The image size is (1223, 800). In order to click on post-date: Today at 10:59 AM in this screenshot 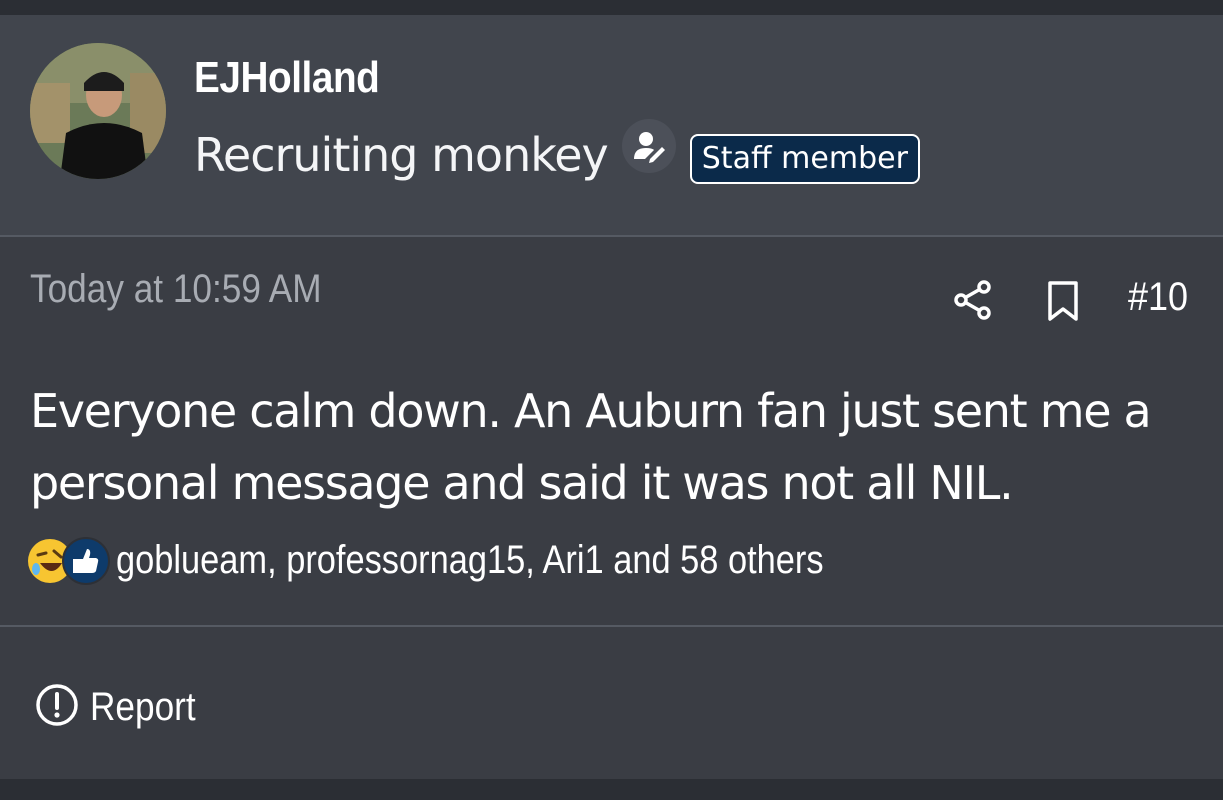, I will do `click(176, 289)`.